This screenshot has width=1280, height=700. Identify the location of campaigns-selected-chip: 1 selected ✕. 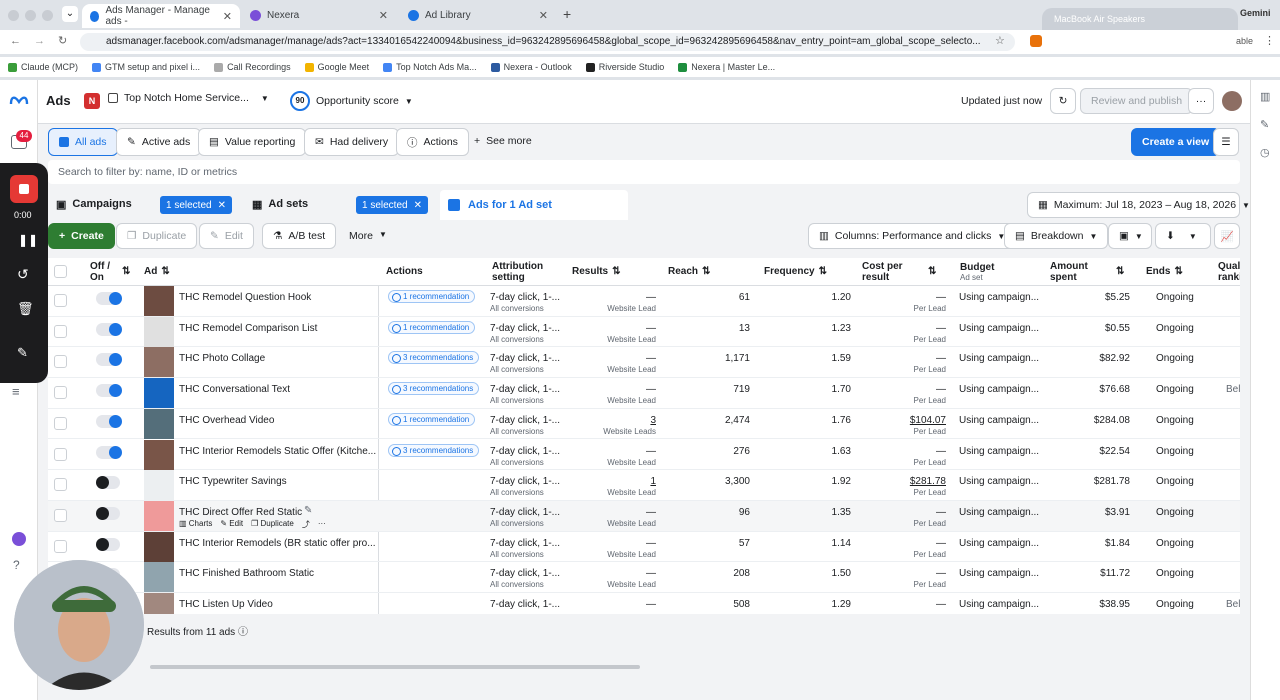
(196, 205).